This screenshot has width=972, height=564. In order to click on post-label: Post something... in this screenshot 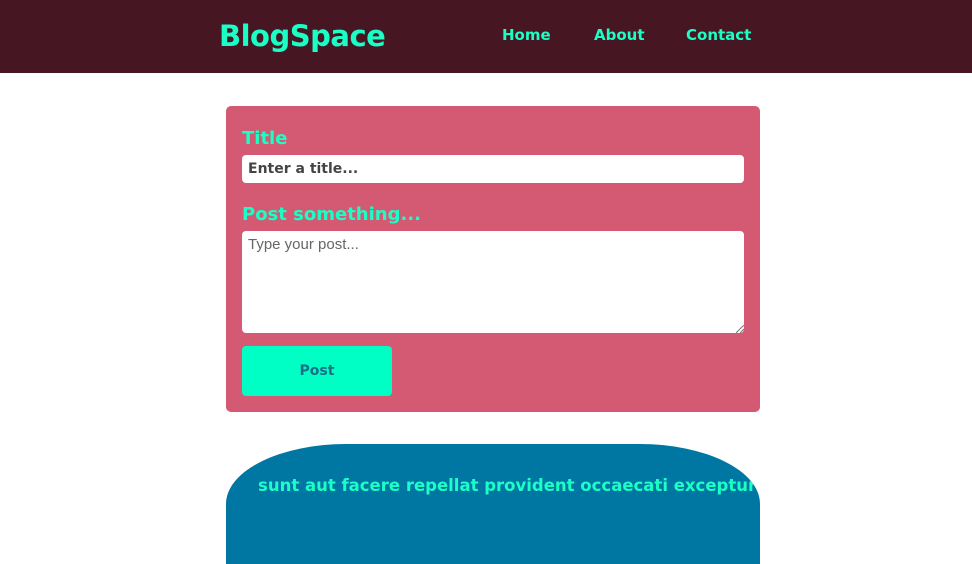, I will do `click(331, 214)`.